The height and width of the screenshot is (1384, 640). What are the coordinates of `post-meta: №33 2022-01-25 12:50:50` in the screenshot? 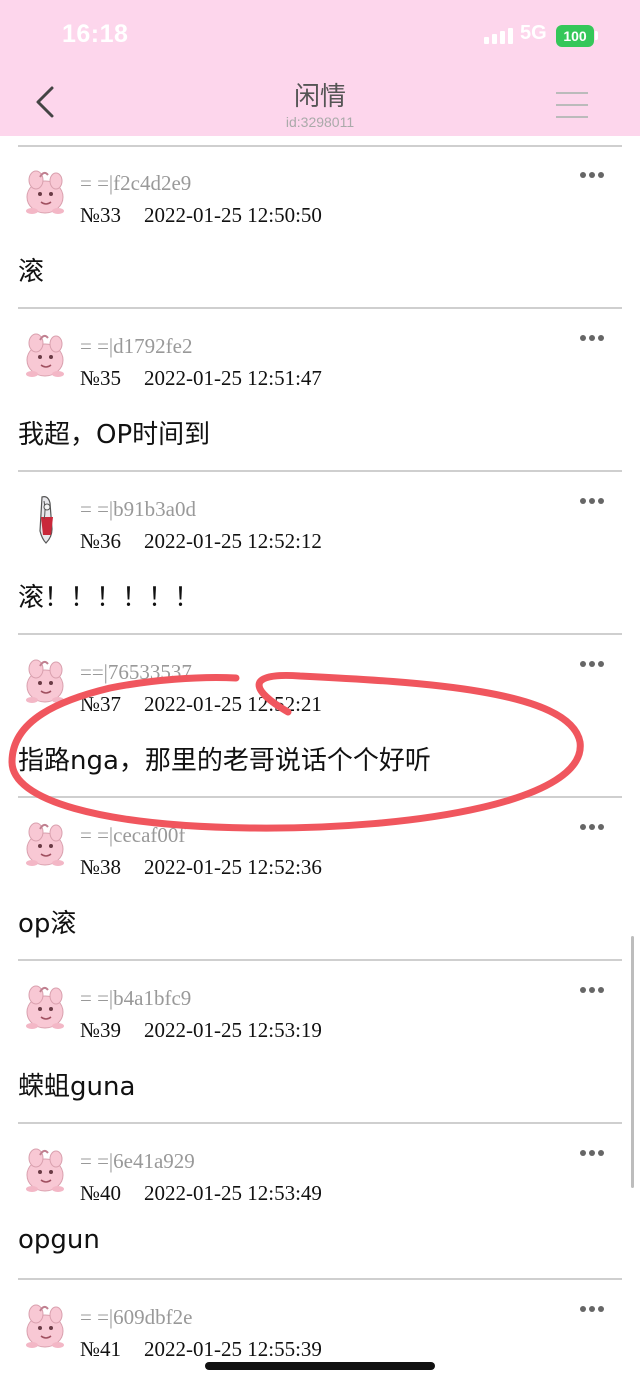 It's located at (201, 215).